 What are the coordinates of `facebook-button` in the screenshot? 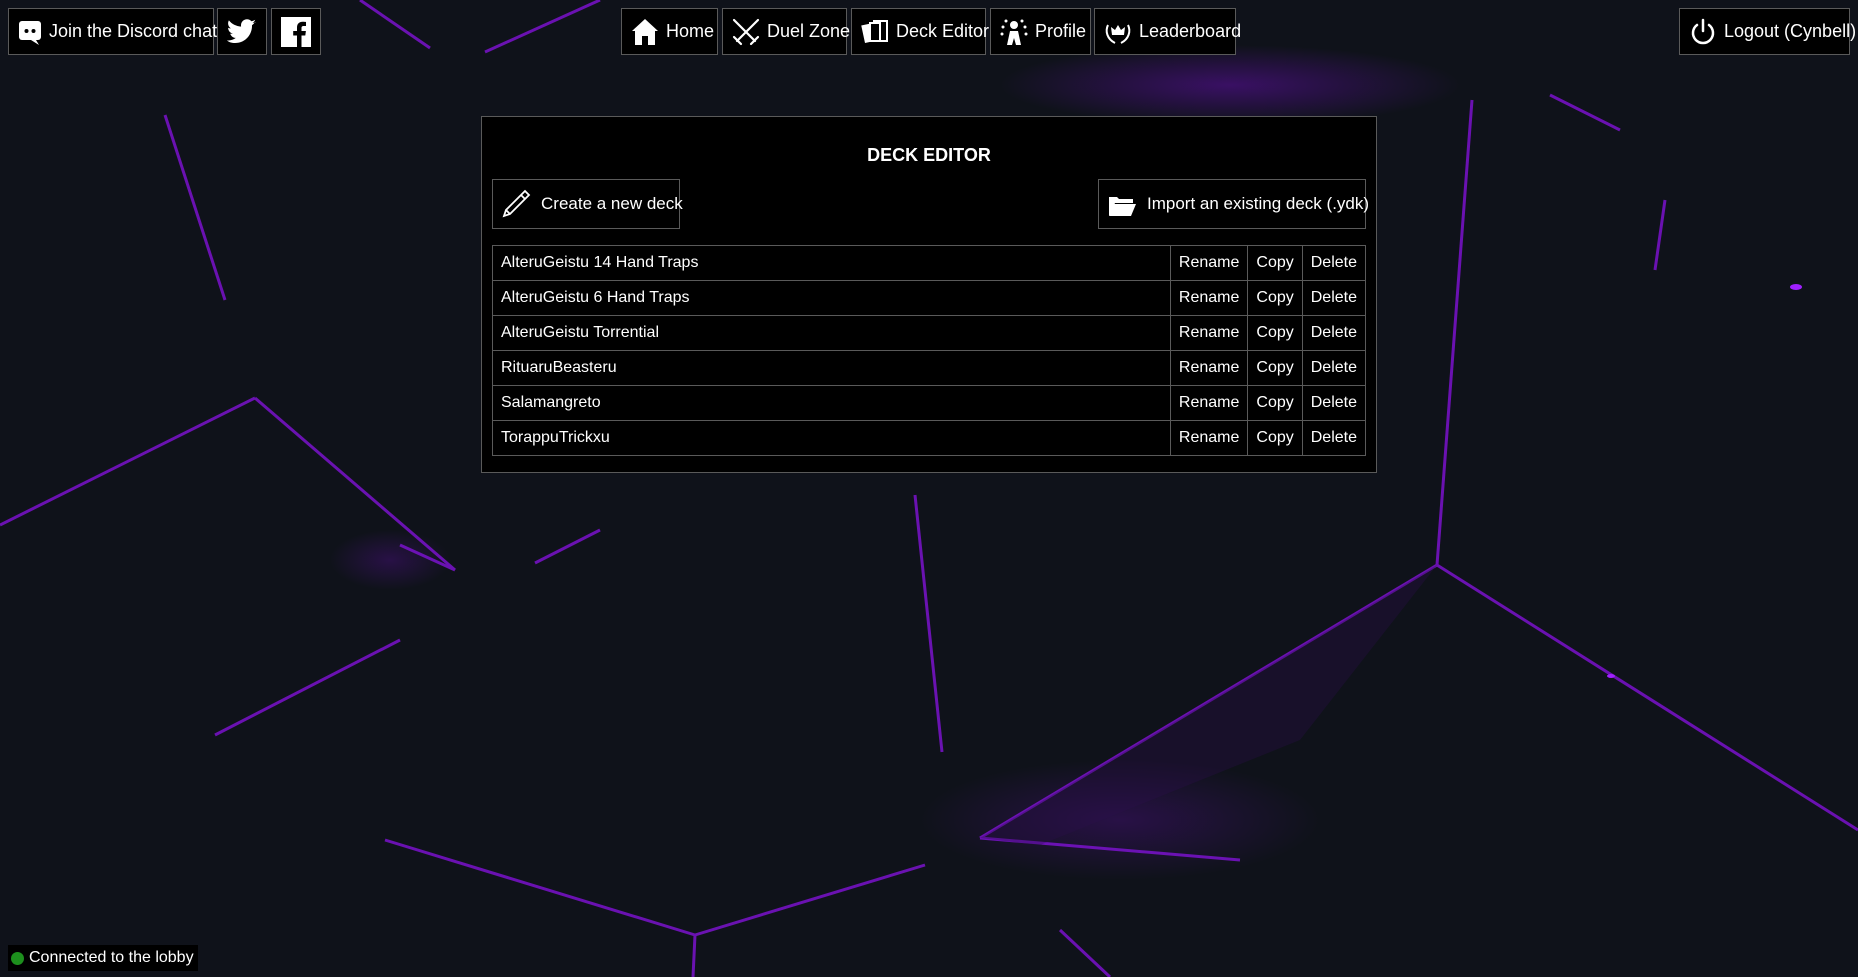 It's located at (296, 31).